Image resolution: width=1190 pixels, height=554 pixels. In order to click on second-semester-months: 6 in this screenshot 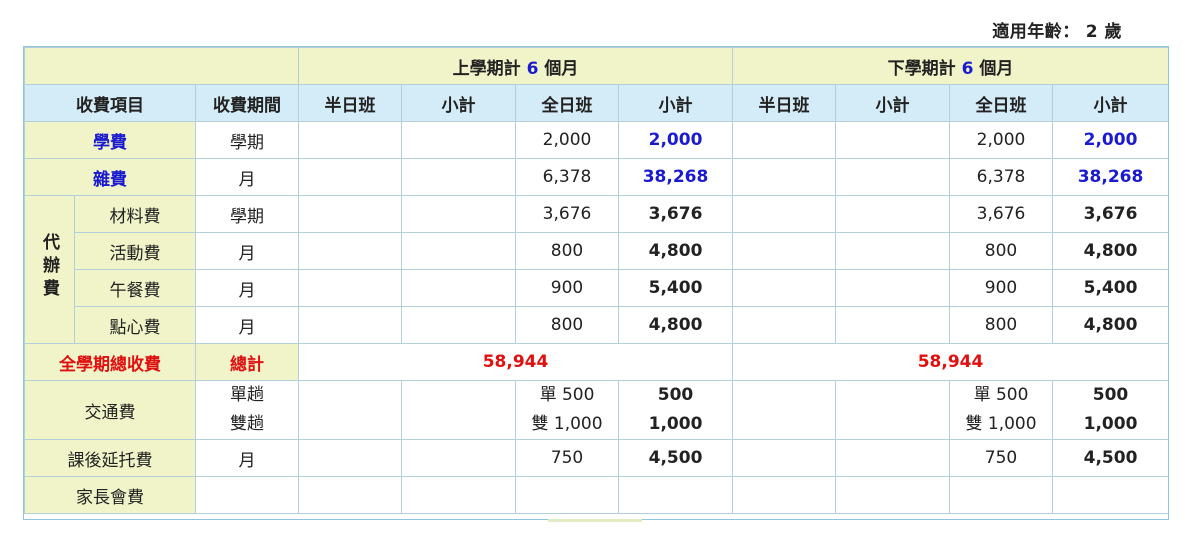, I will do `click(967, 68)`.